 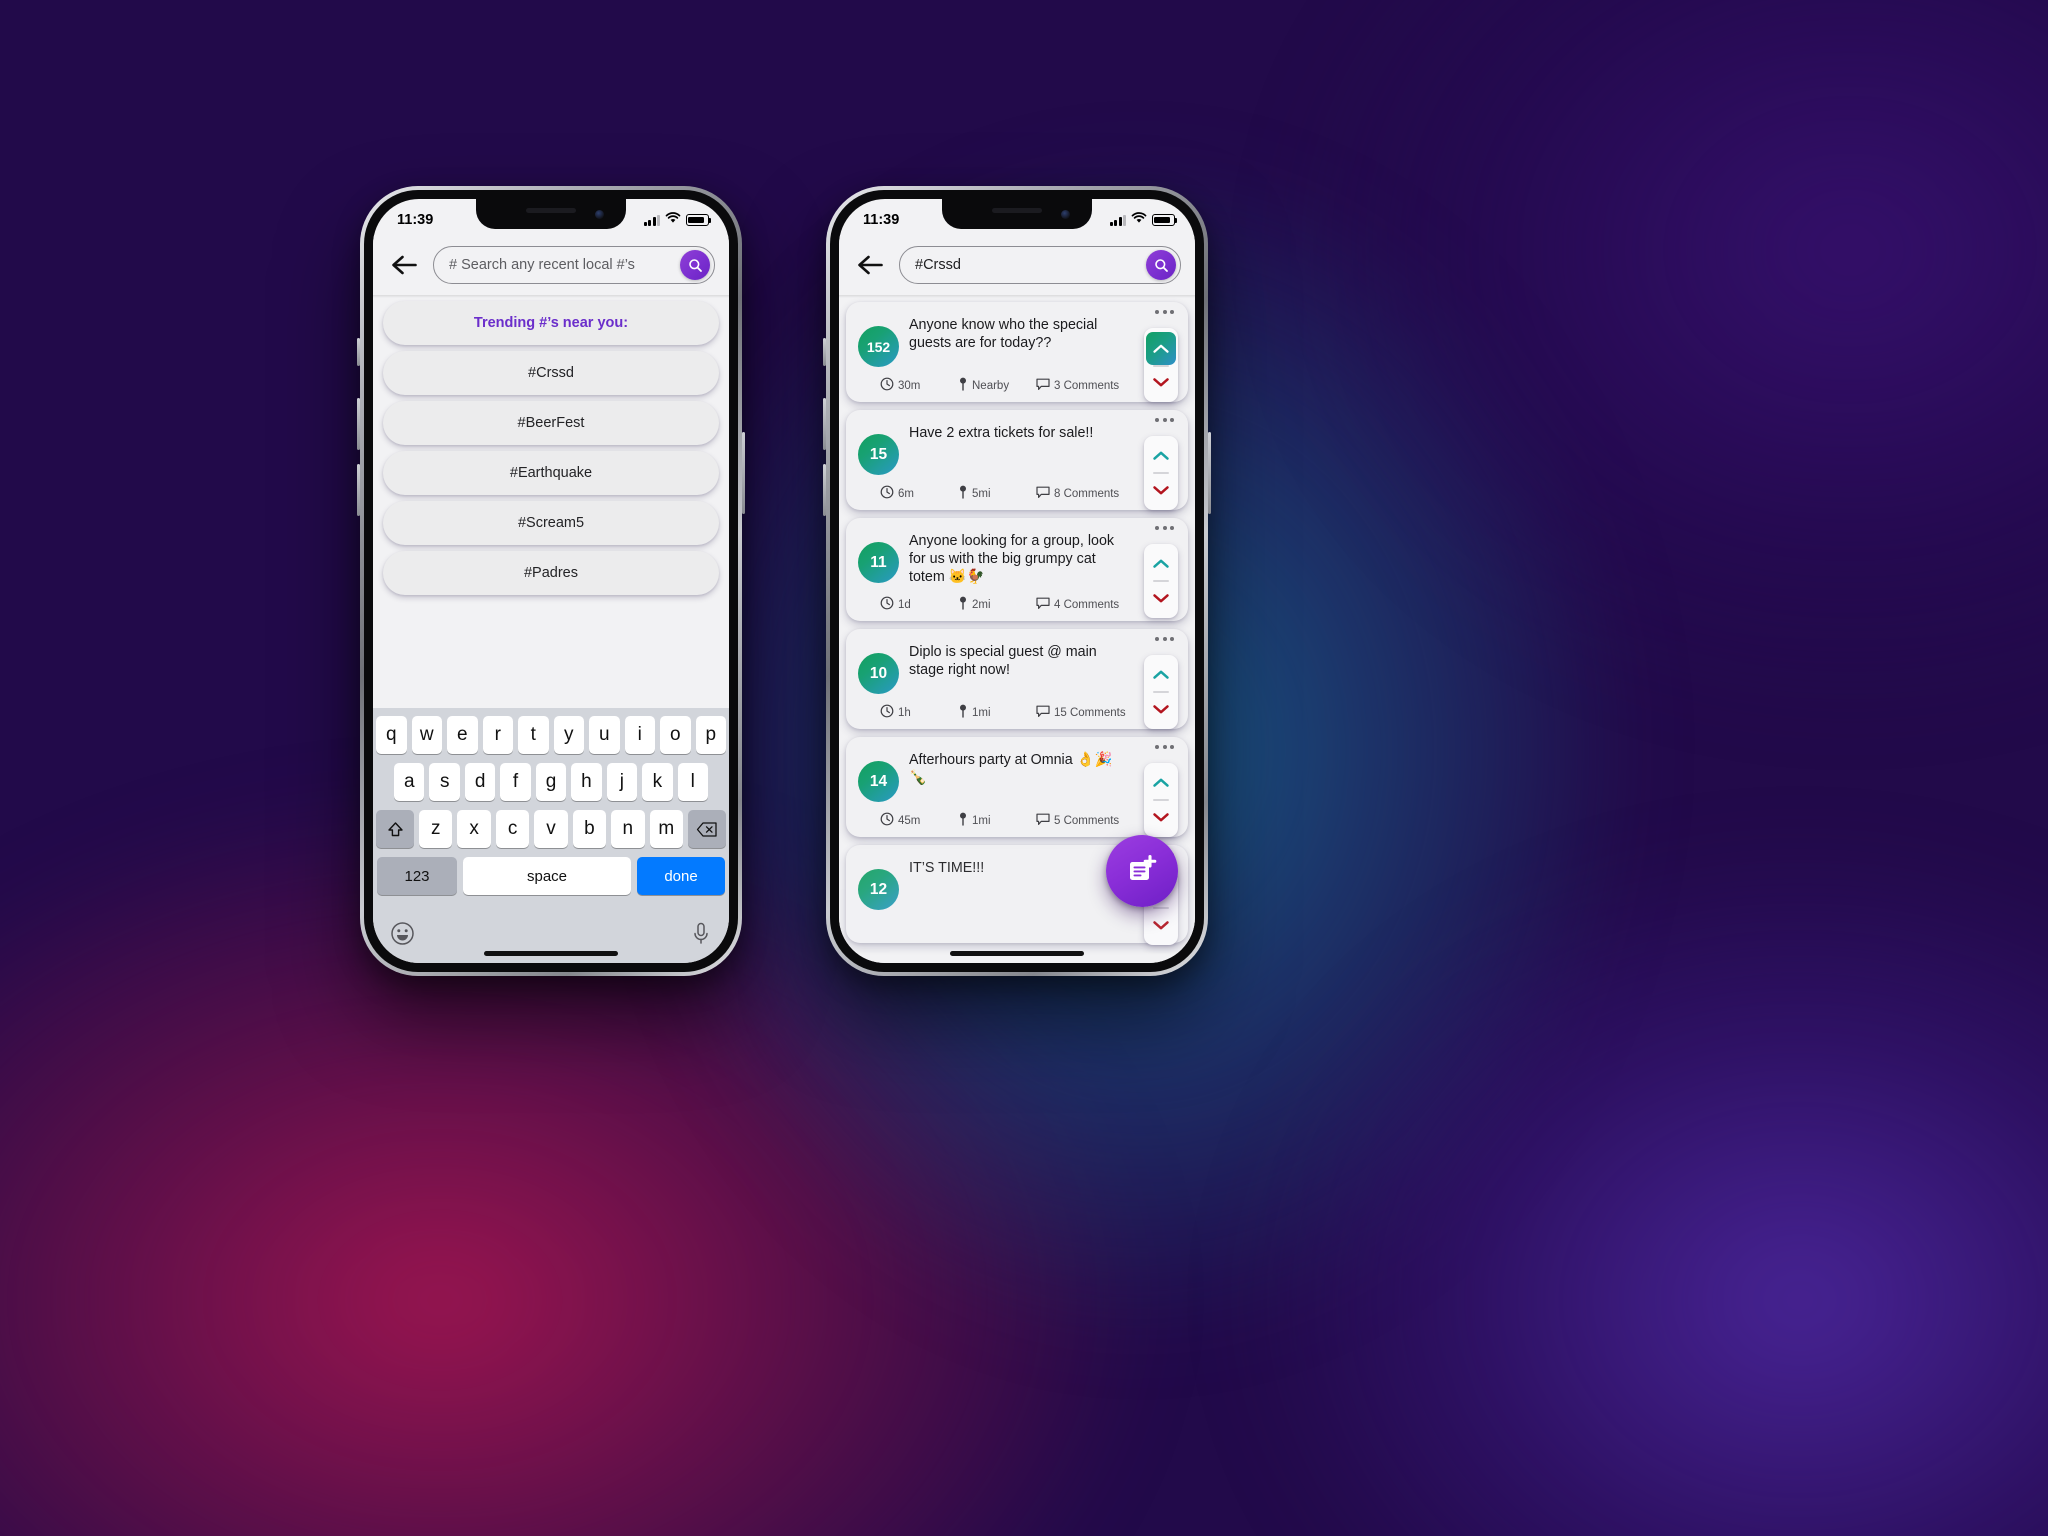 I want to click on key-e: e, so click(x=462, y=735).